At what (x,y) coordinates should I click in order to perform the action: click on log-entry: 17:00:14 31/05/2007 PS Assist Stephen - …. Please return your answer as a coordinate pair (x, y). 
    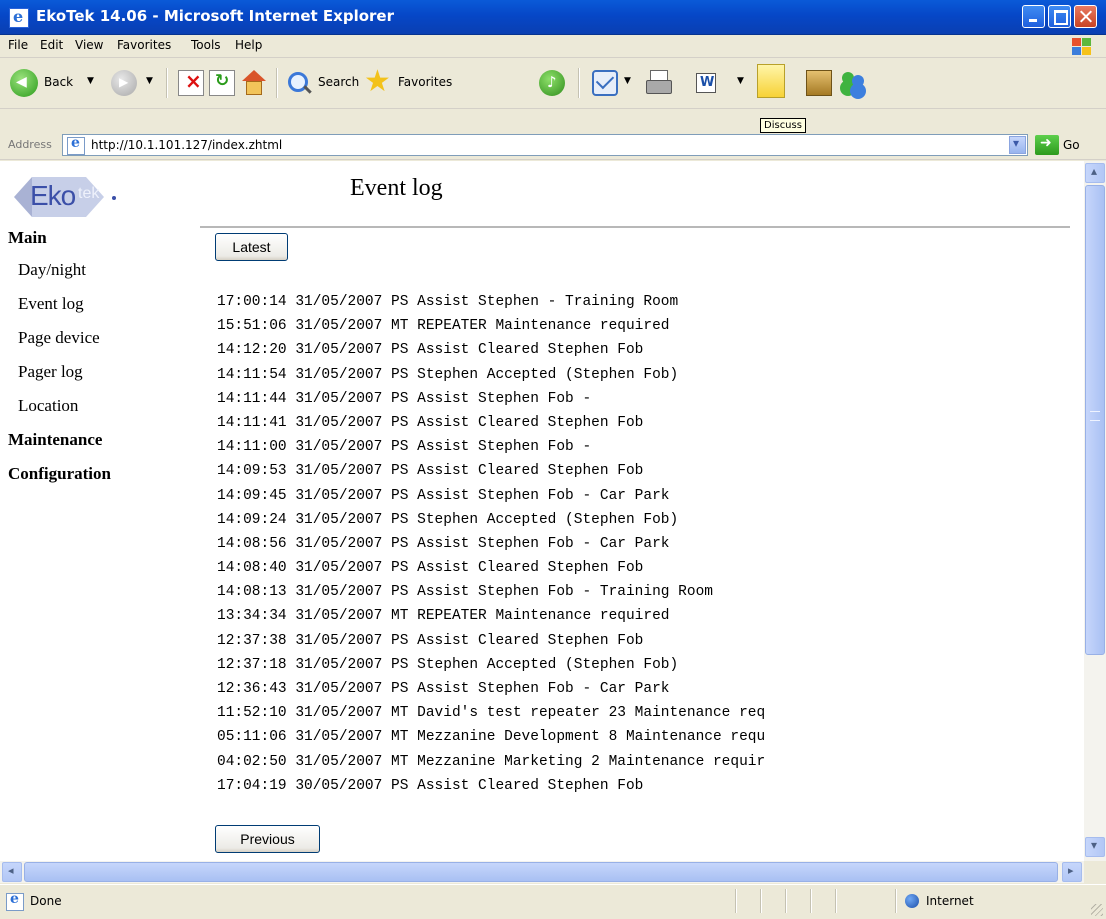
    Looking at the image, I should click on (448, 302).